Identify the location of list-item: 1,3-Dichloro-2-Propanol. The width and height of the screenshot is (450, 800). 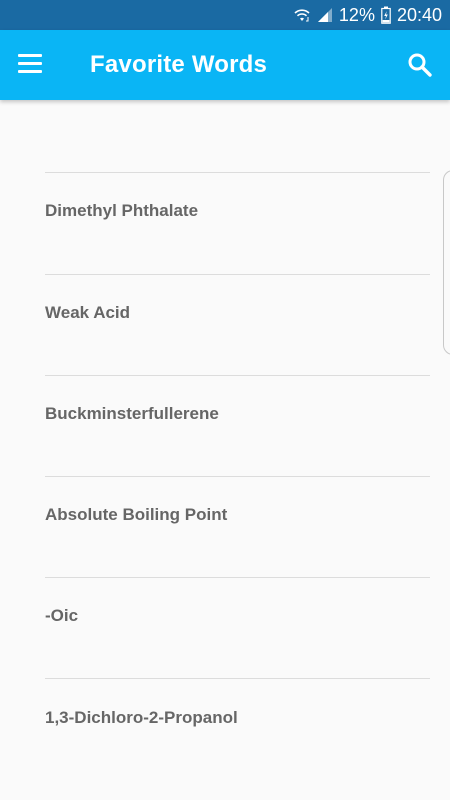
(237, 730).